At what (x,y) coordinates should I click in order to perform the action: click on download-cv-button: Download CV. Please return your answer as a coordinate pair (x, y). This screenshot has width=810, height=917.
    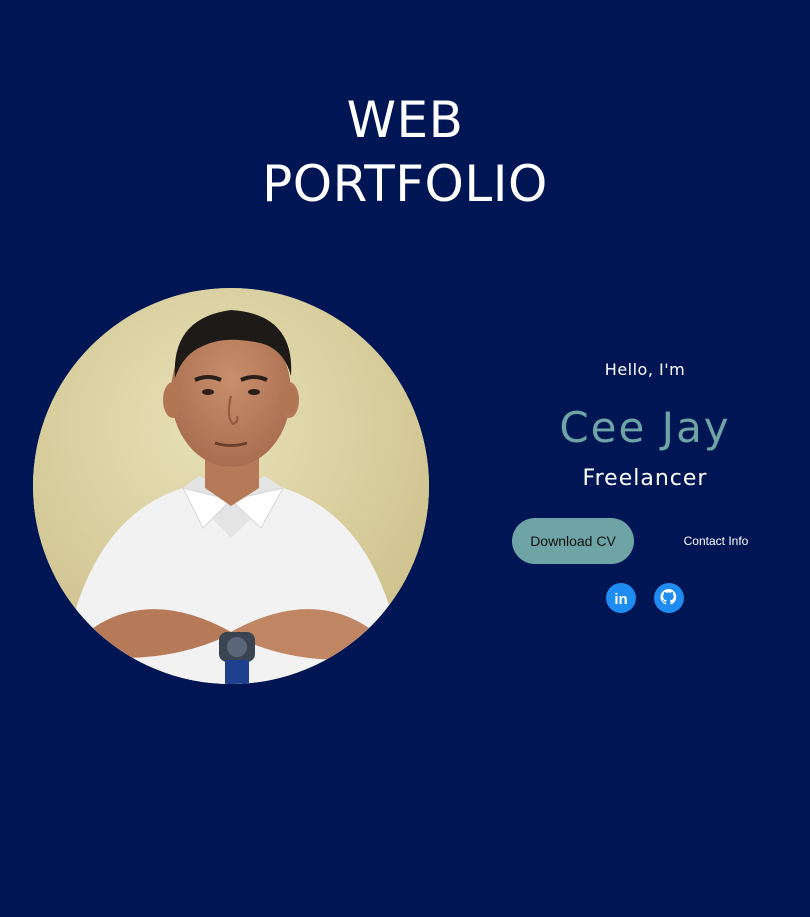
    Looking at the image, I should click on (573, 541).